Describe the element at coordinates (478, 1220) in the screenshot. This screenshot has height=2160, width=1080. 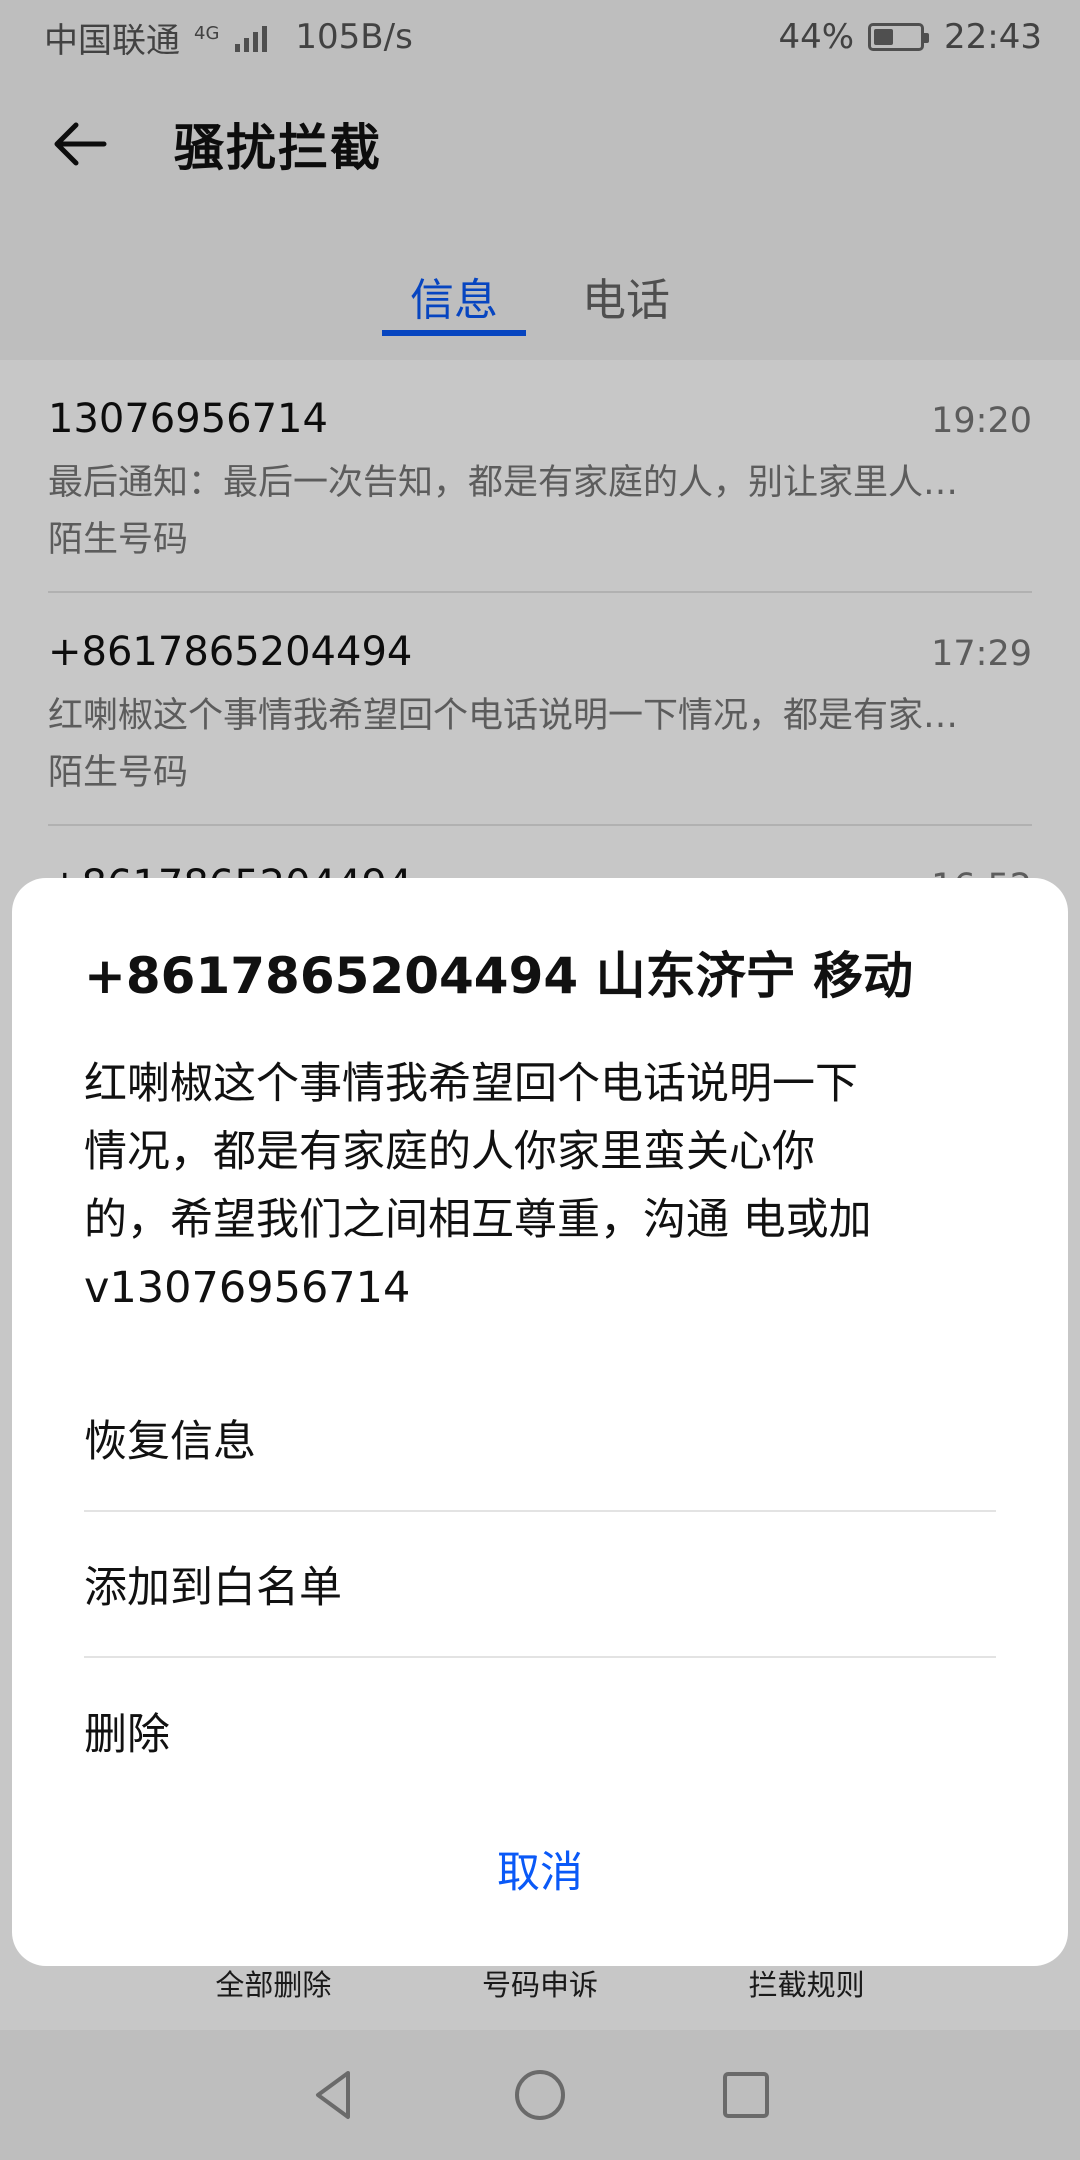
I see `message-line: 的，希望我们之间相互尊重，沟通 电或加` at that location.